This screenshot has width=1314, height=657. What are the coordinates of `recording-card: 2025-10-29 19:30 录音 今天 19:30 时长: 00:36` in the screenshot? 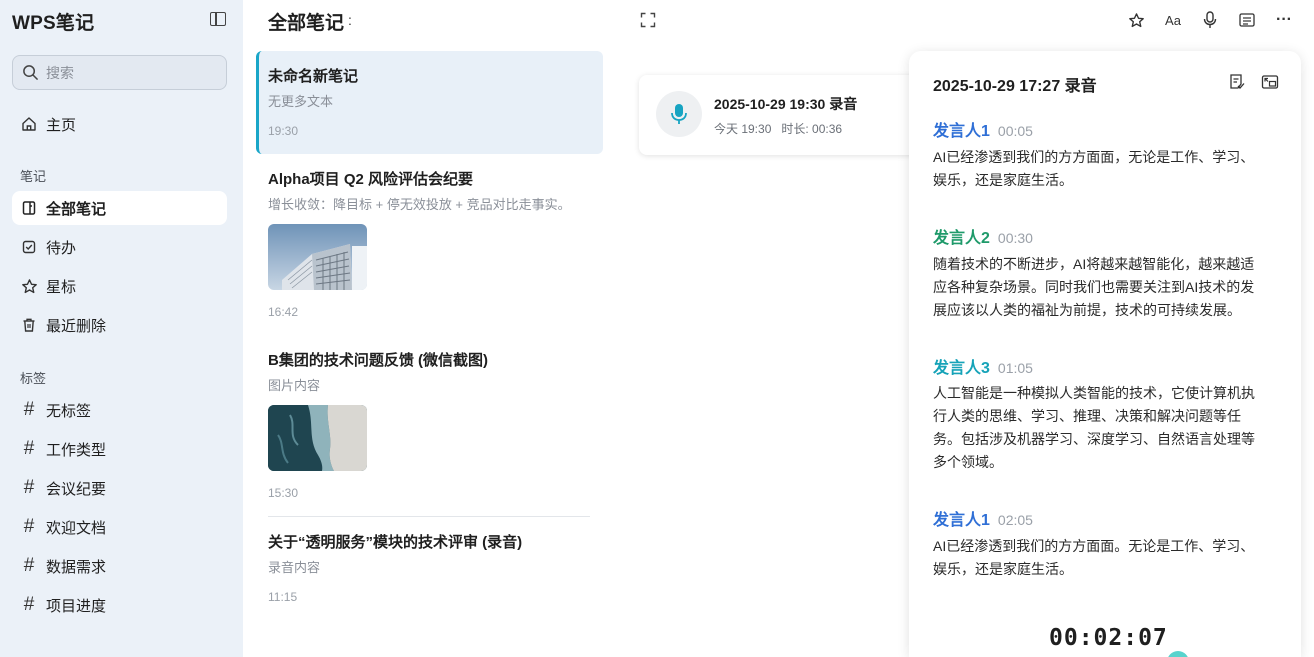 It's located at (784, 115).